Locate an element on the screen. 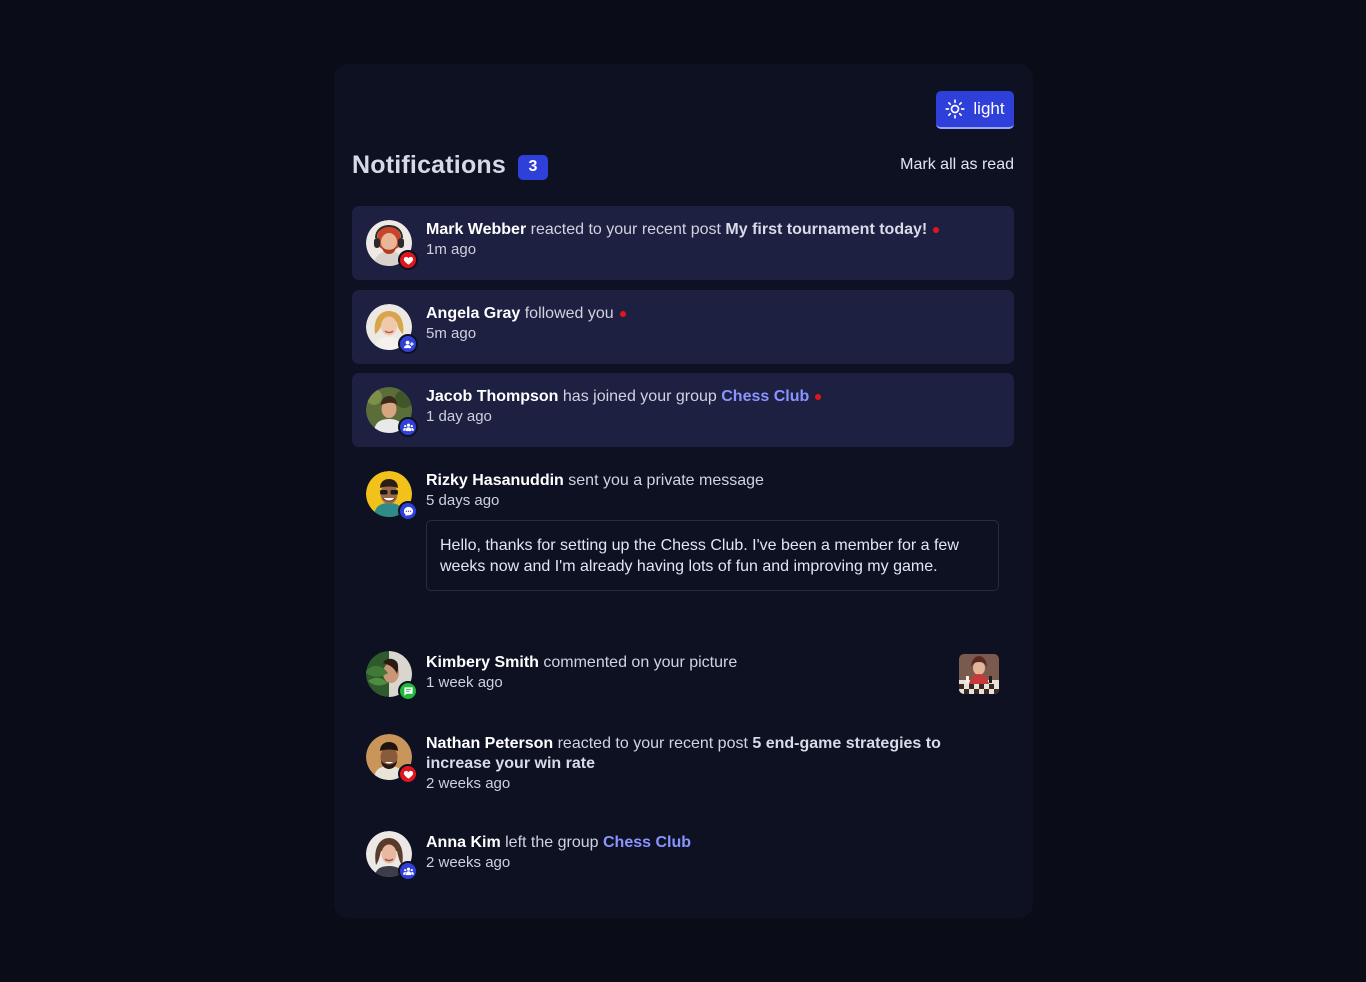 The height and width of the screenshot is (982, 1366). unread-count-badge: 3 is located at coordinates (533, 167).